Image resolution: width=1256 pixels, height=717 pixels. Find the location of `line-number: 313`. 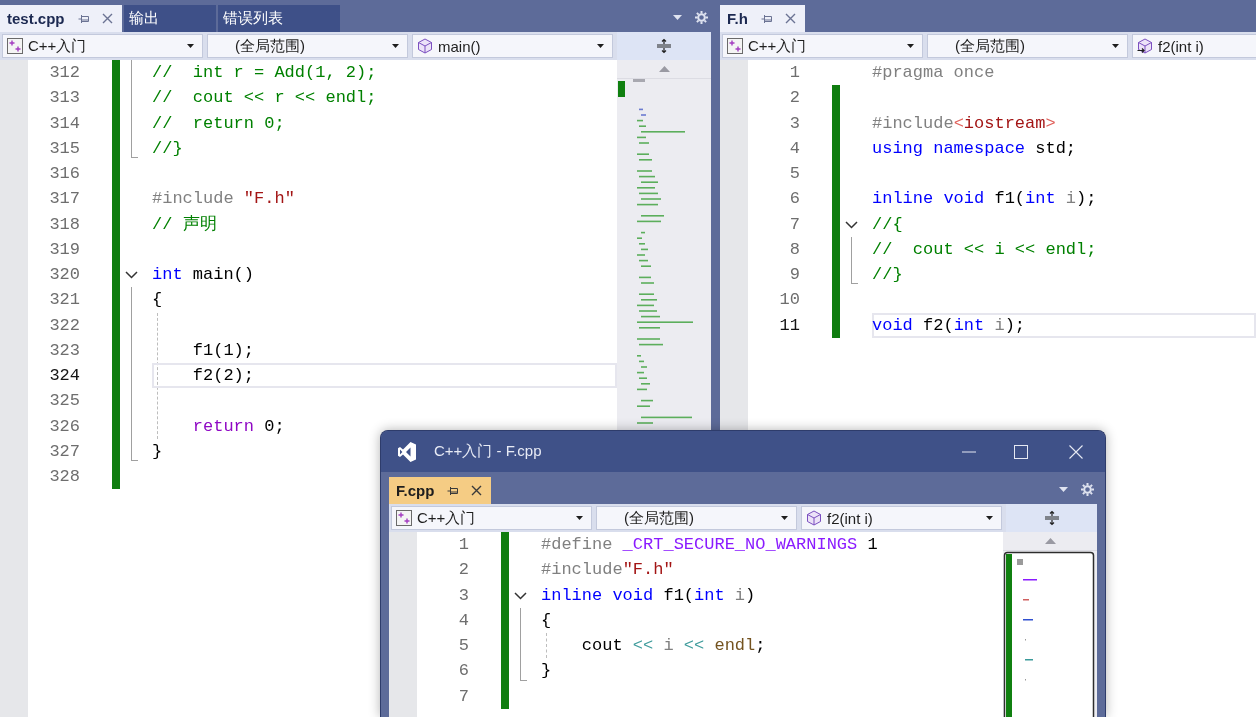

line-number: 313 is located at coordinates (64, 98).